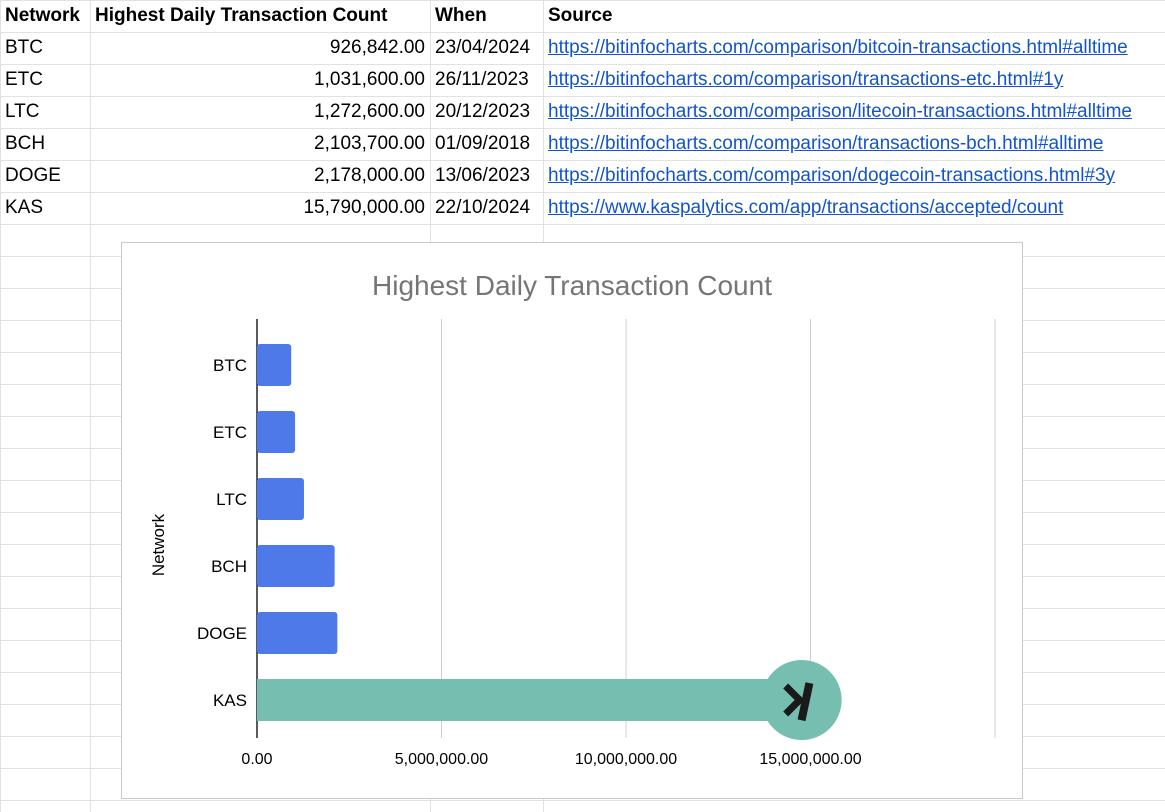 This screenshot has width=1165, height=812. Describe the element at coordinates (260, 16) in the screenshot. I see `header-highest-count: Highest Daily Transaction Count` at that location.